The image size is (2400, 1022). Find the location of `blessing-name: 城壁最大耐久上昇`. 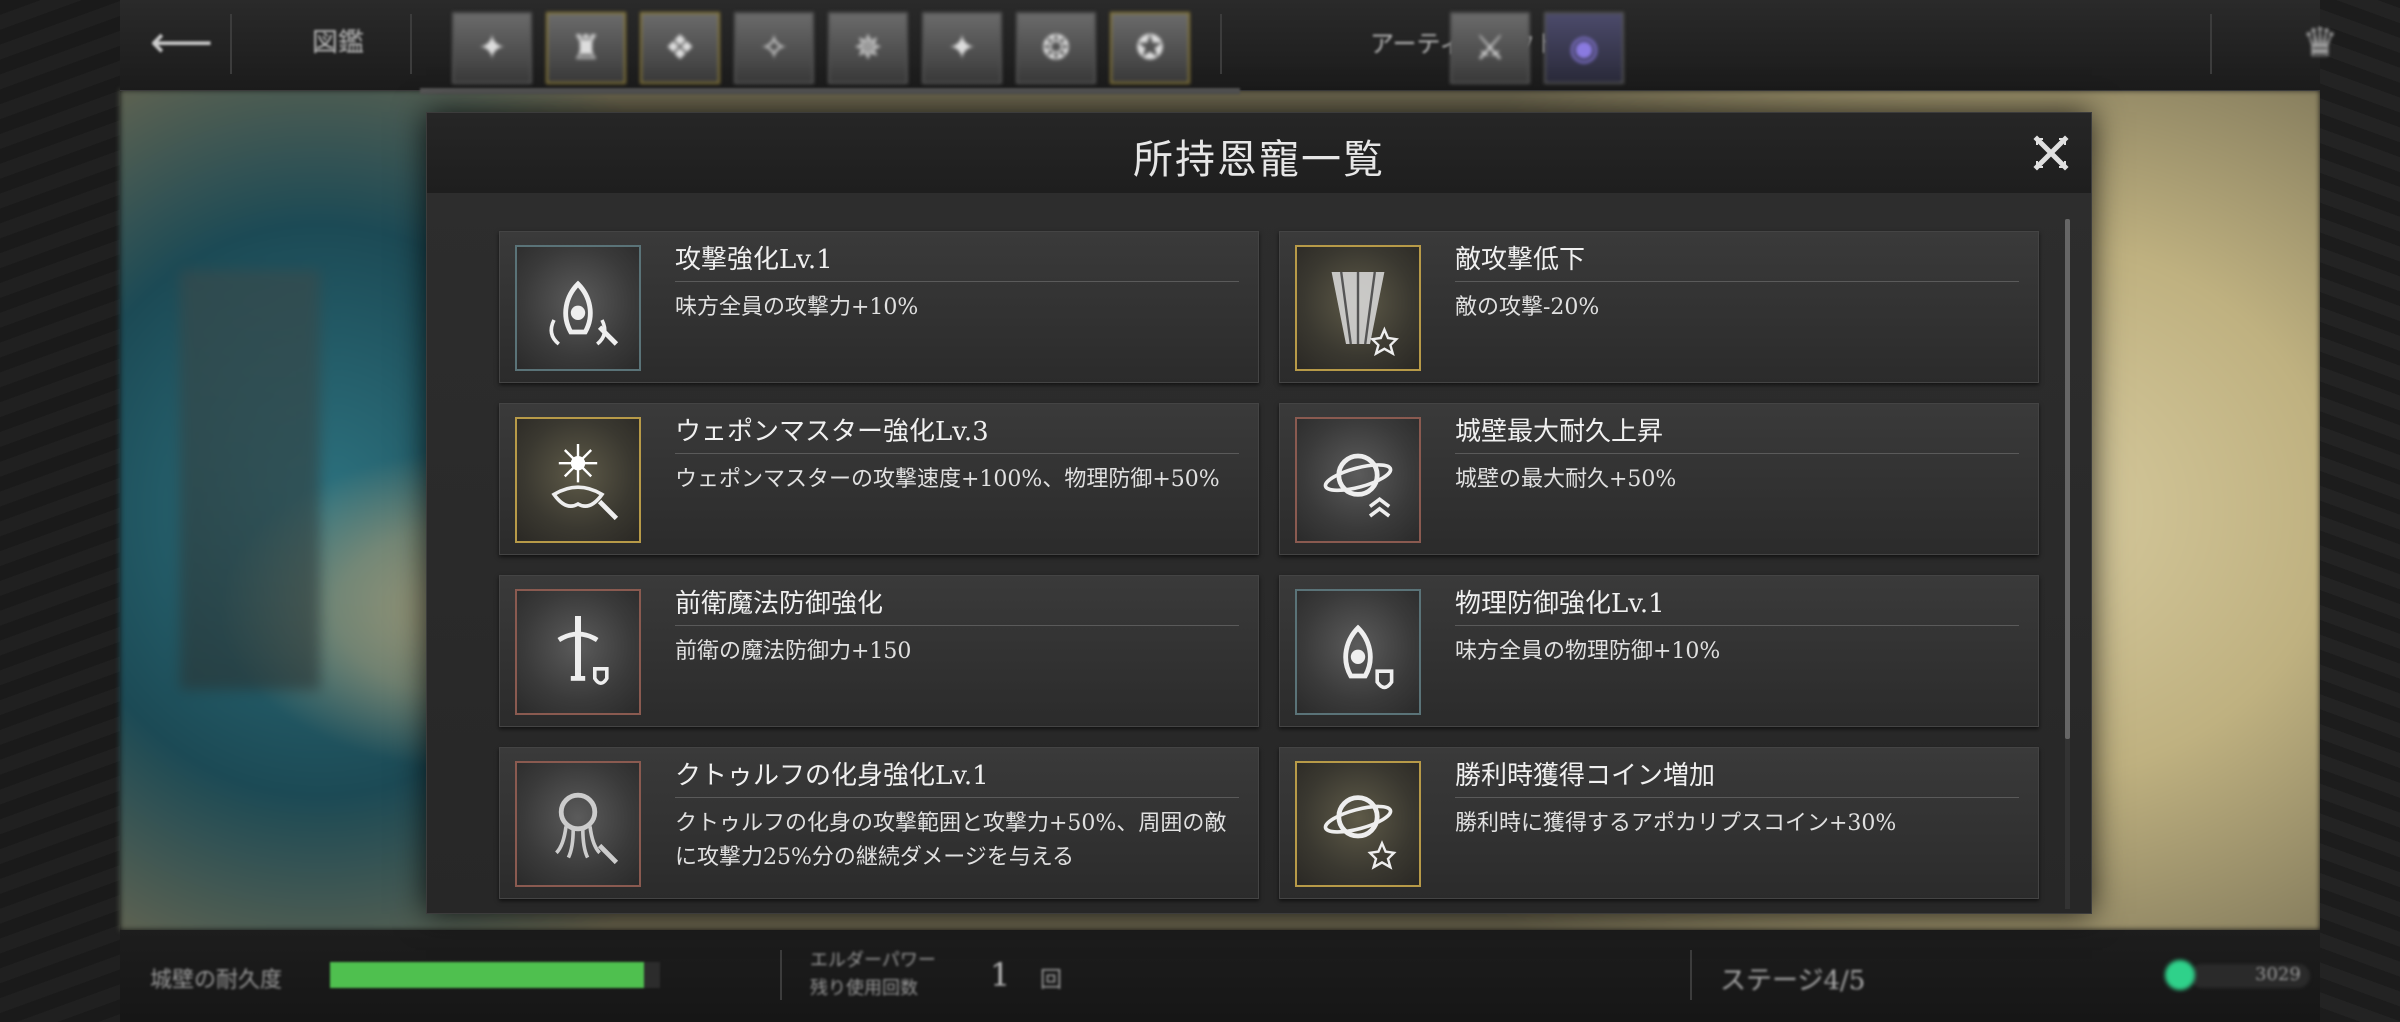

blessing-name: 城壁最大耐久上昇 is located at coordinates (1559, 432).